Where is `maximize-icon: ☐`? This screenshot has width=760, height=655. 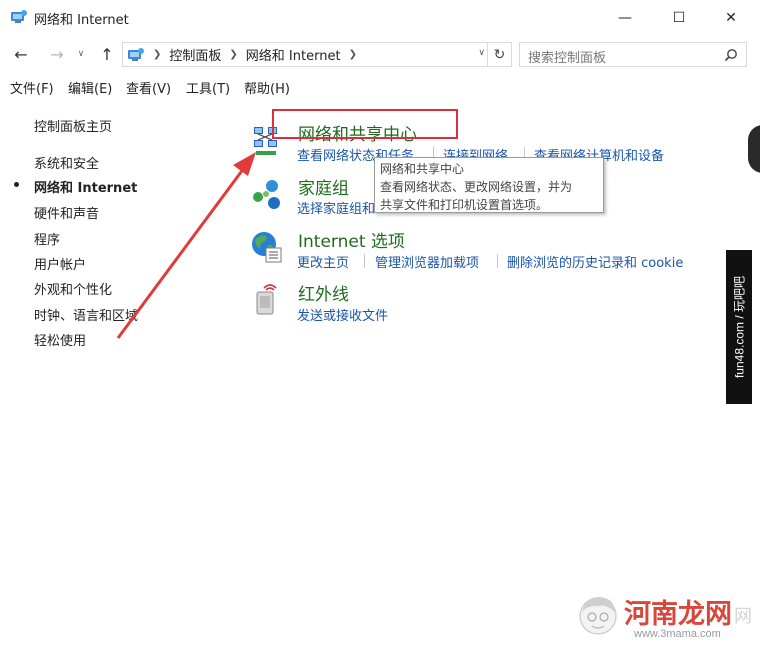
maximize-icon: ☐ is located at coordinates (679, 18).